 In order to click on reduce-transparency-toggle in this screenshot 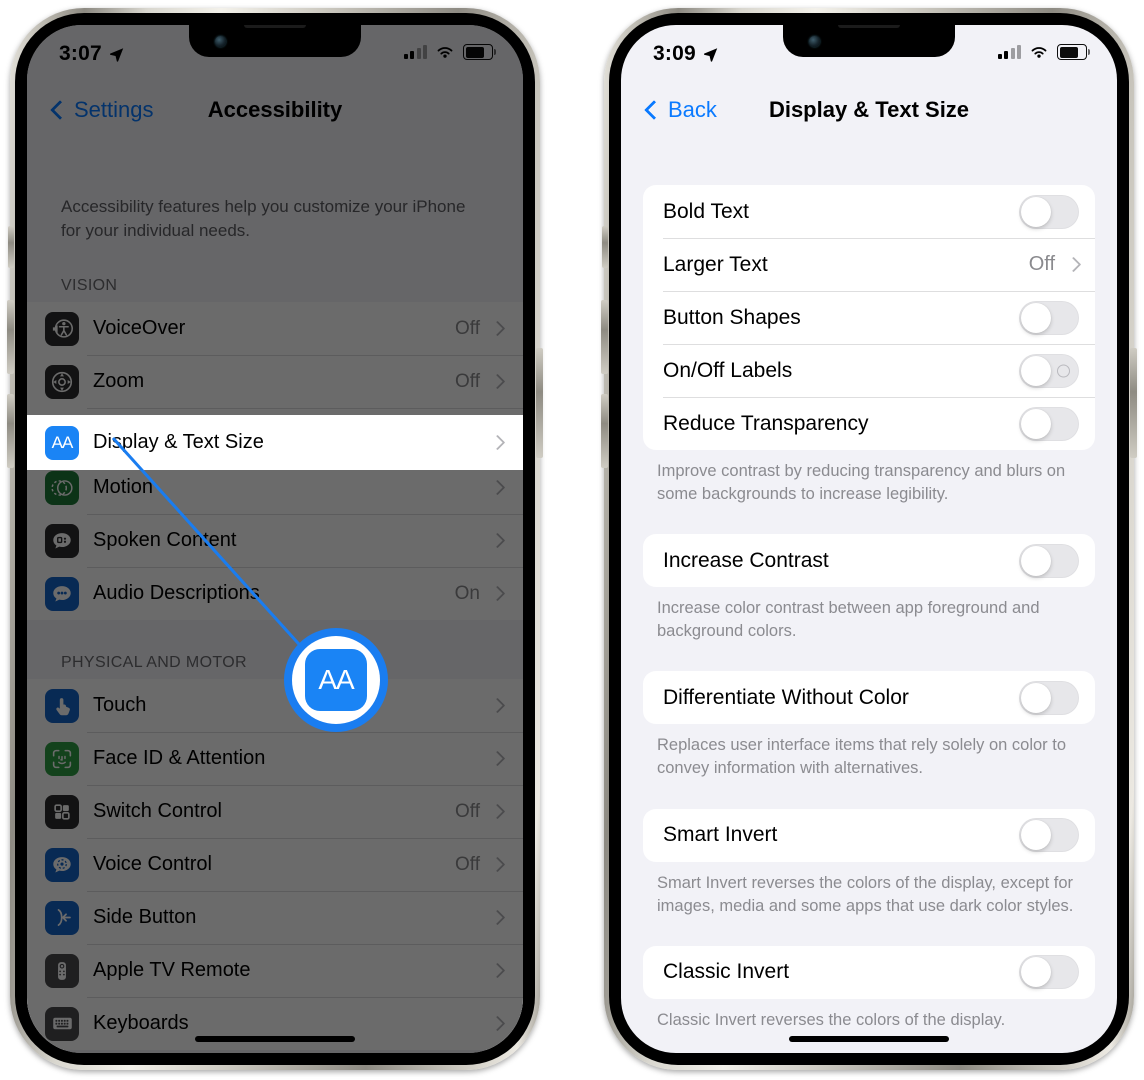, I will do `click(1049, 423)`.